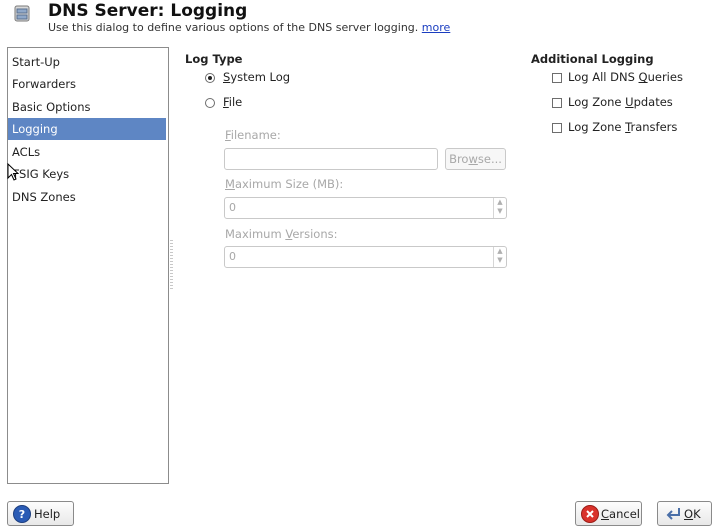  I want to click on log-zone-updates-label: Log Zone Updates, so click(620, 102).